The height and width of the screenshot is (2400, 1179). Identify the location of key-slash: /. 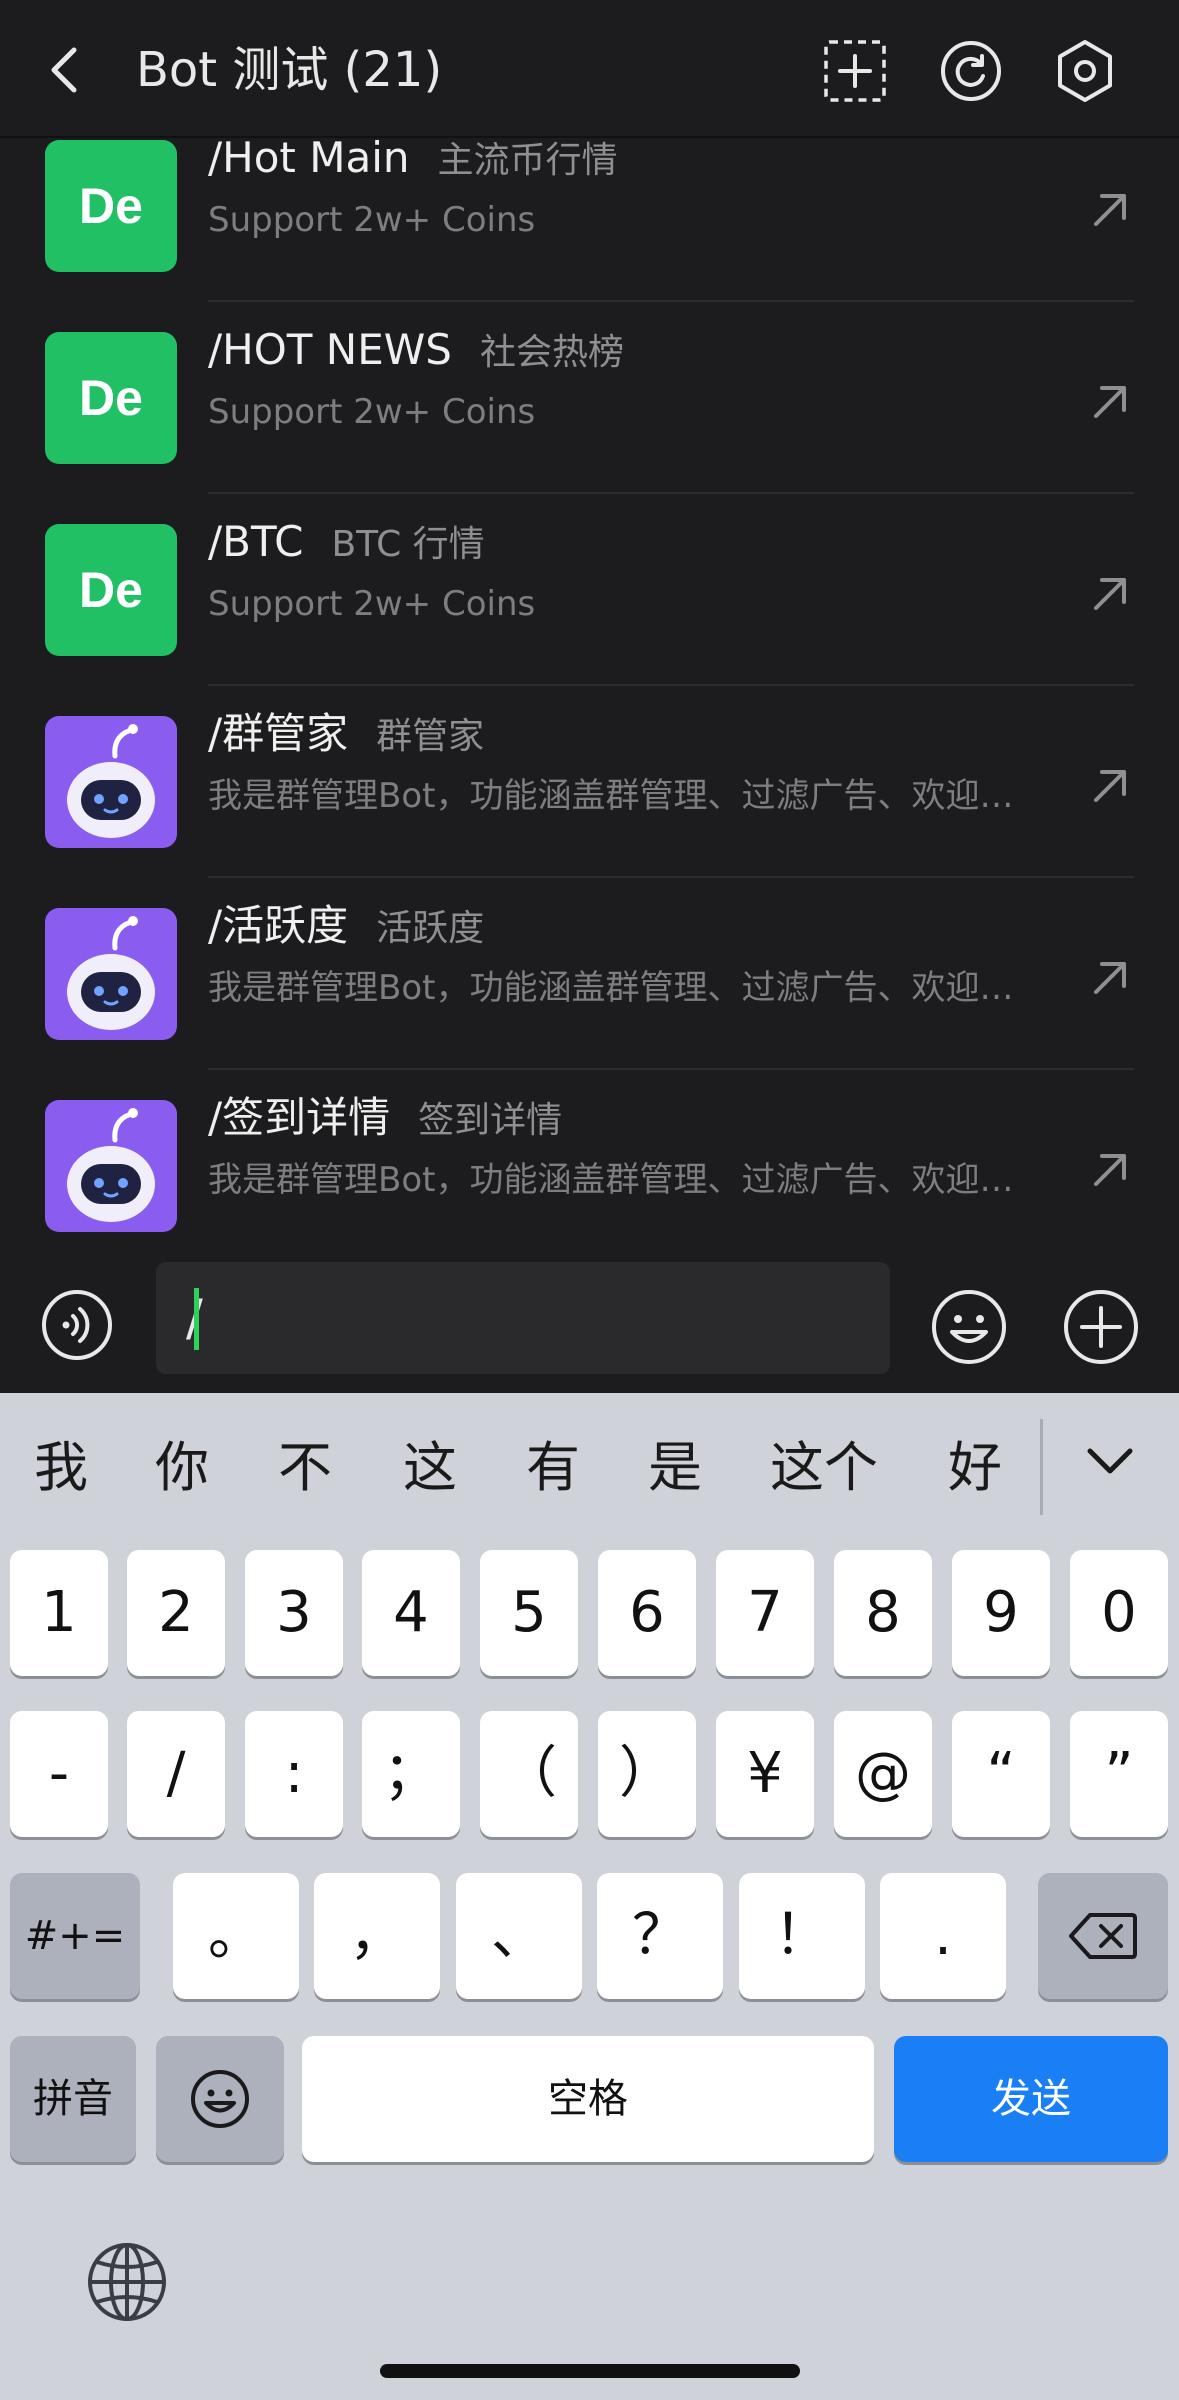
(176, 1774).